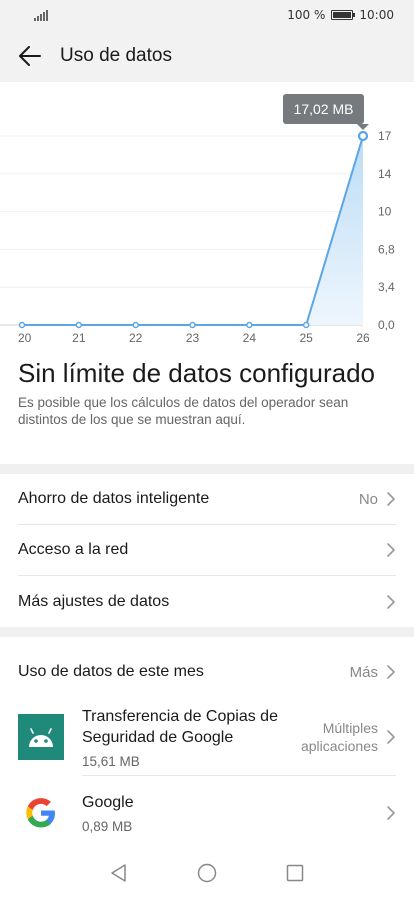 This screenshot has height=897, width=414. What do you see at coordinates (385, 174) in the screenshot?
I see `y-tick-label: 14` at bounding box center [385, 174].